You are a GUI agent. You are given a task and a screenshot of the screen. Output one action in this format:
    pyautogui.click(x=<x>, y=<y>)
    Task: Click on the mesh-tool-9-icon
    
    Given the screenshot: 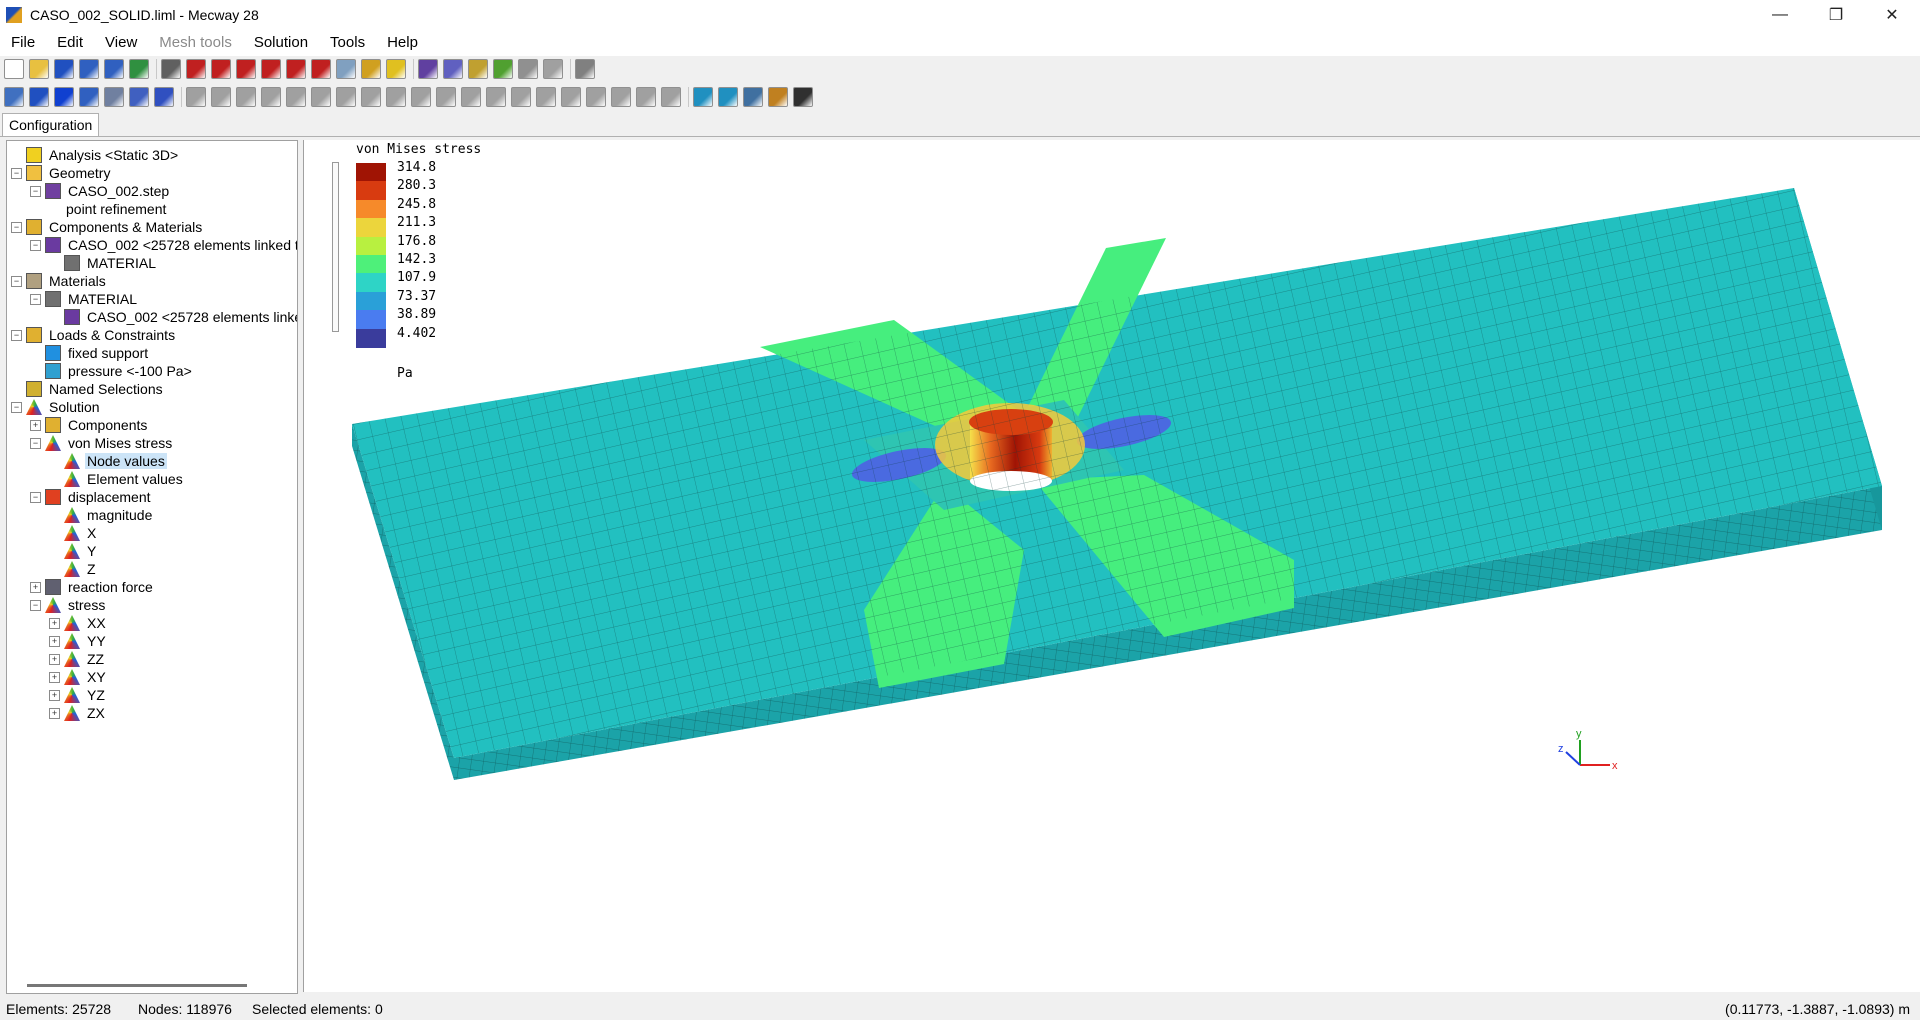 What is the action you would take?
    pyautogui.click(x=221, y=97)
    